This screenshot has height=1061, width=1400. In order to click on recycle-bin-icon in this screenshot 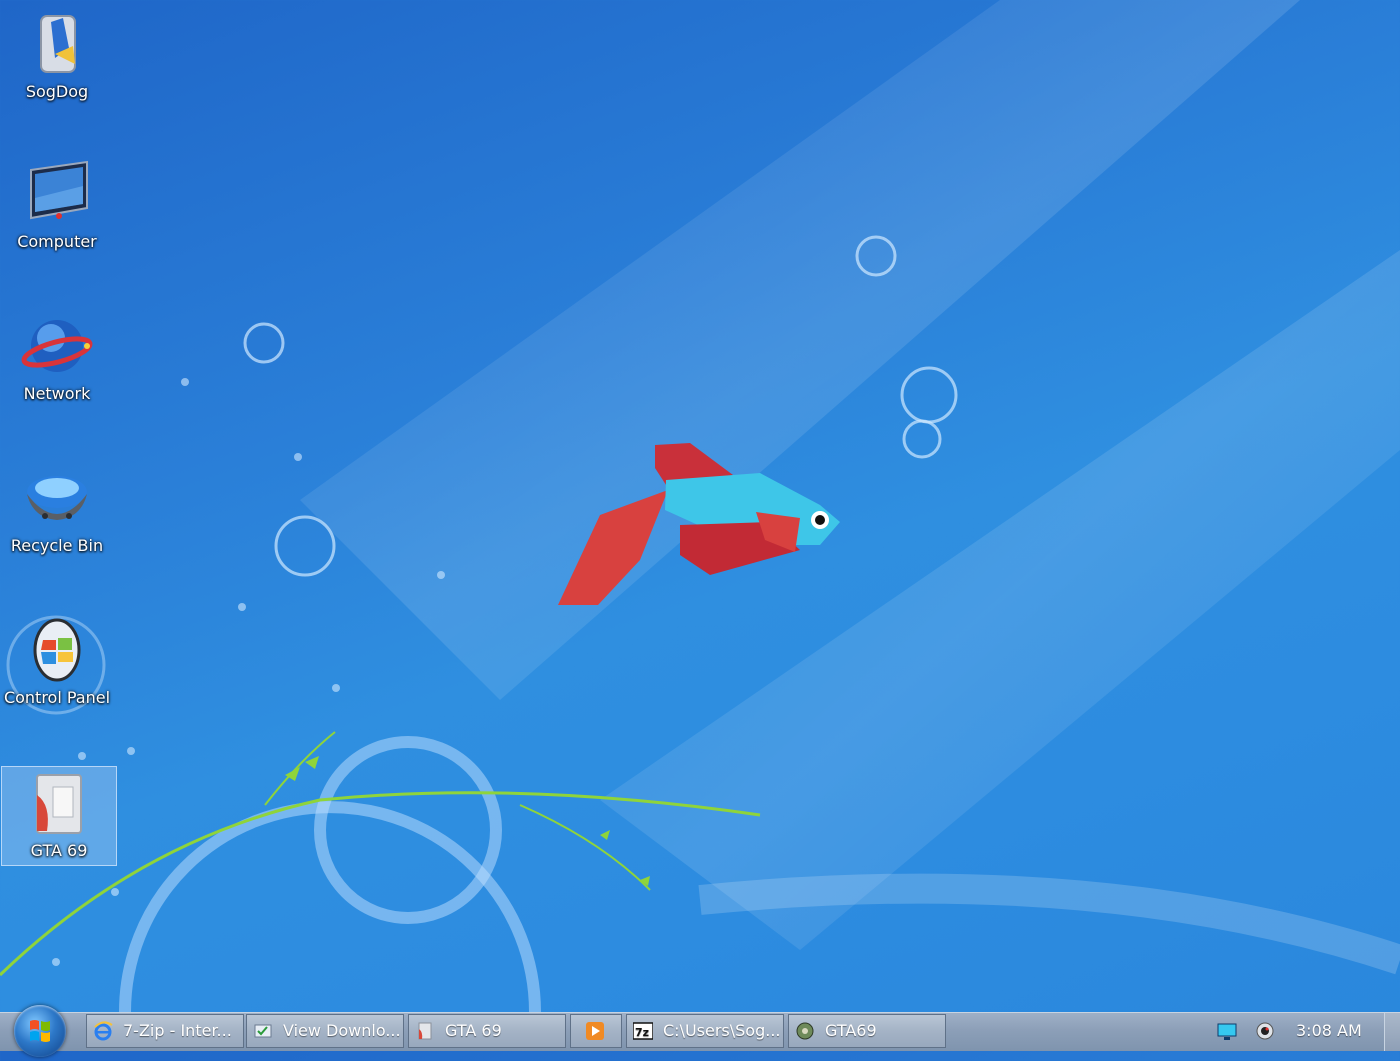, I will do `click(57, 498)`.